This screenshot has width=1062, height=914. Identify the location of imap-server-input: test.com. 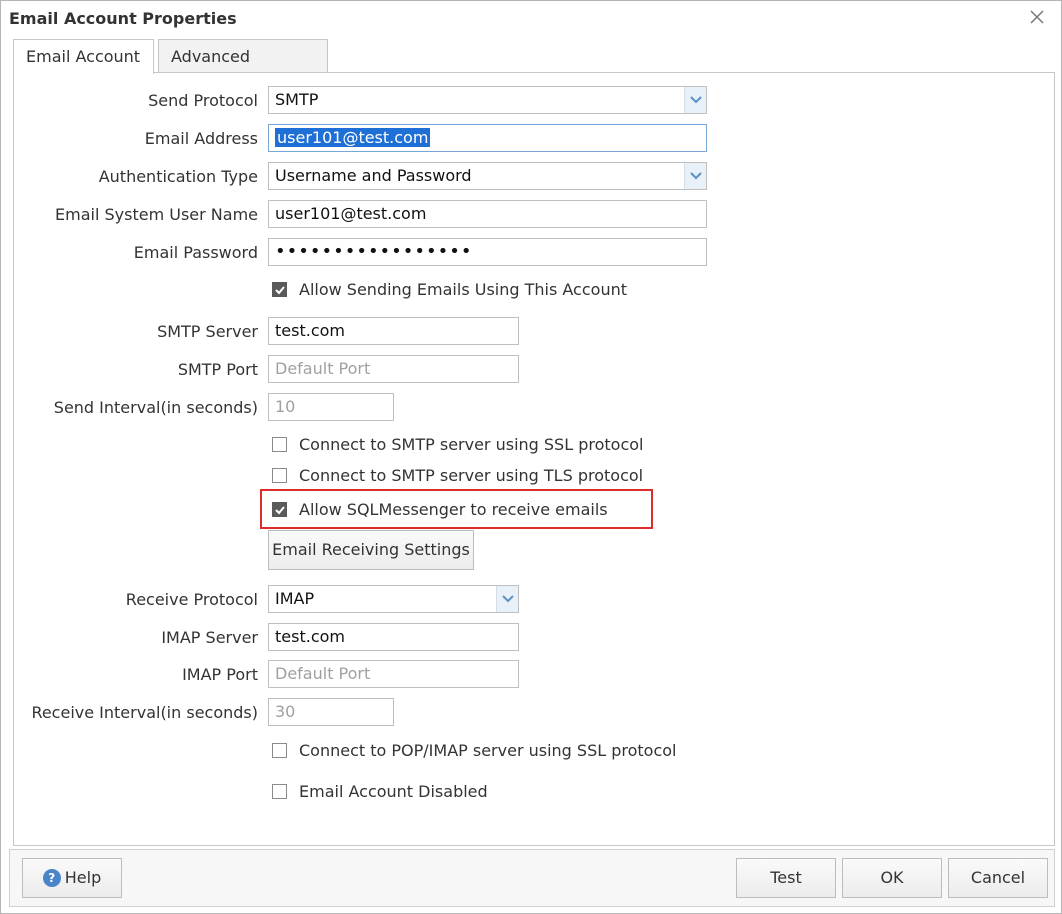
(393, 637).